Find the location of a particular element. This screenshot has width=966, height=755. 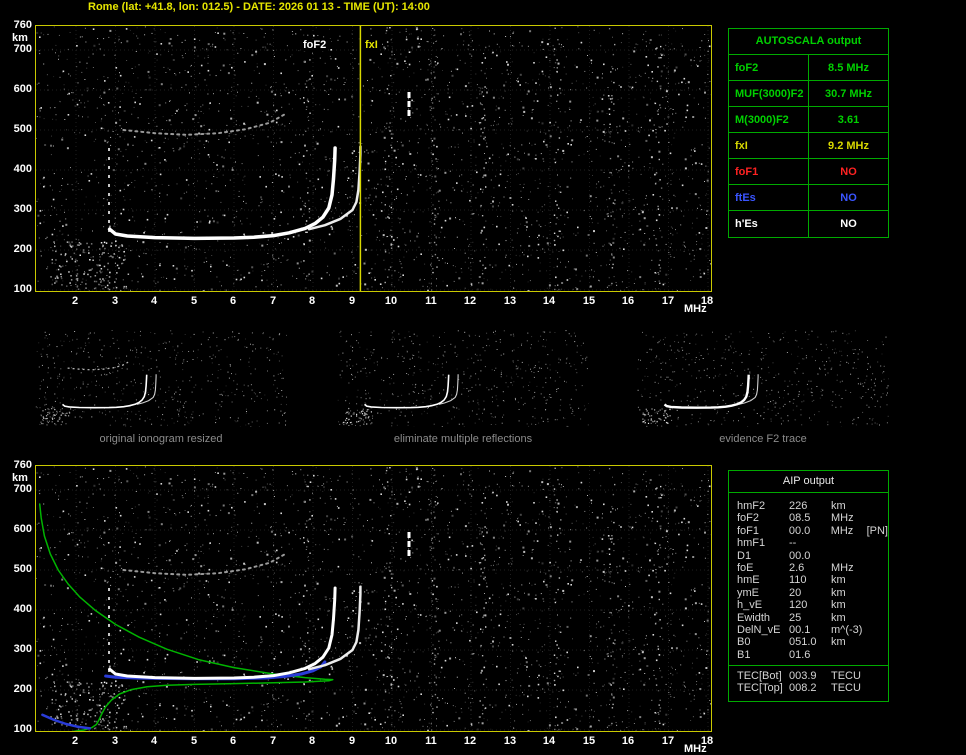

autoscala-row-label: M(3000)F2 is located at coordinates (769, 119).